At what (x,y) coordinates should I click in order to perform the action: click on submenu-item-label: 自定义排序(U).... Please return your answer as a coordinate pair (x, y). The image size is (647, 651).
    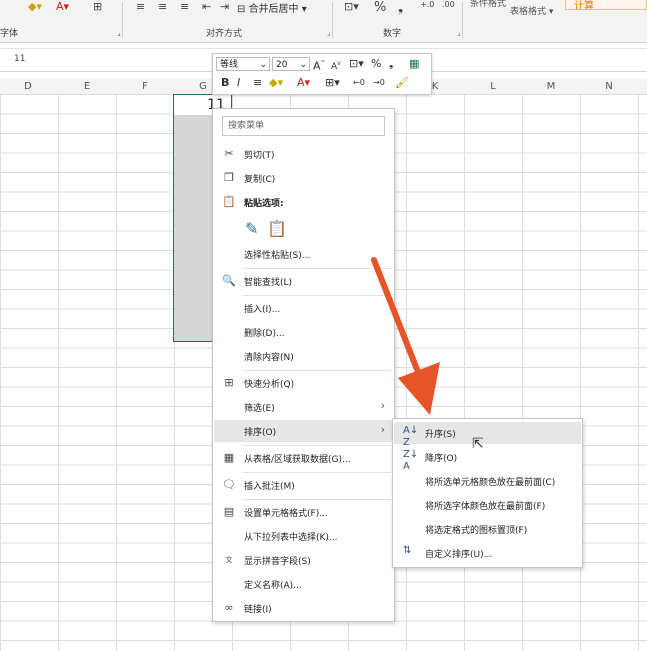
    Looking at the image, I should click on (459, 555).